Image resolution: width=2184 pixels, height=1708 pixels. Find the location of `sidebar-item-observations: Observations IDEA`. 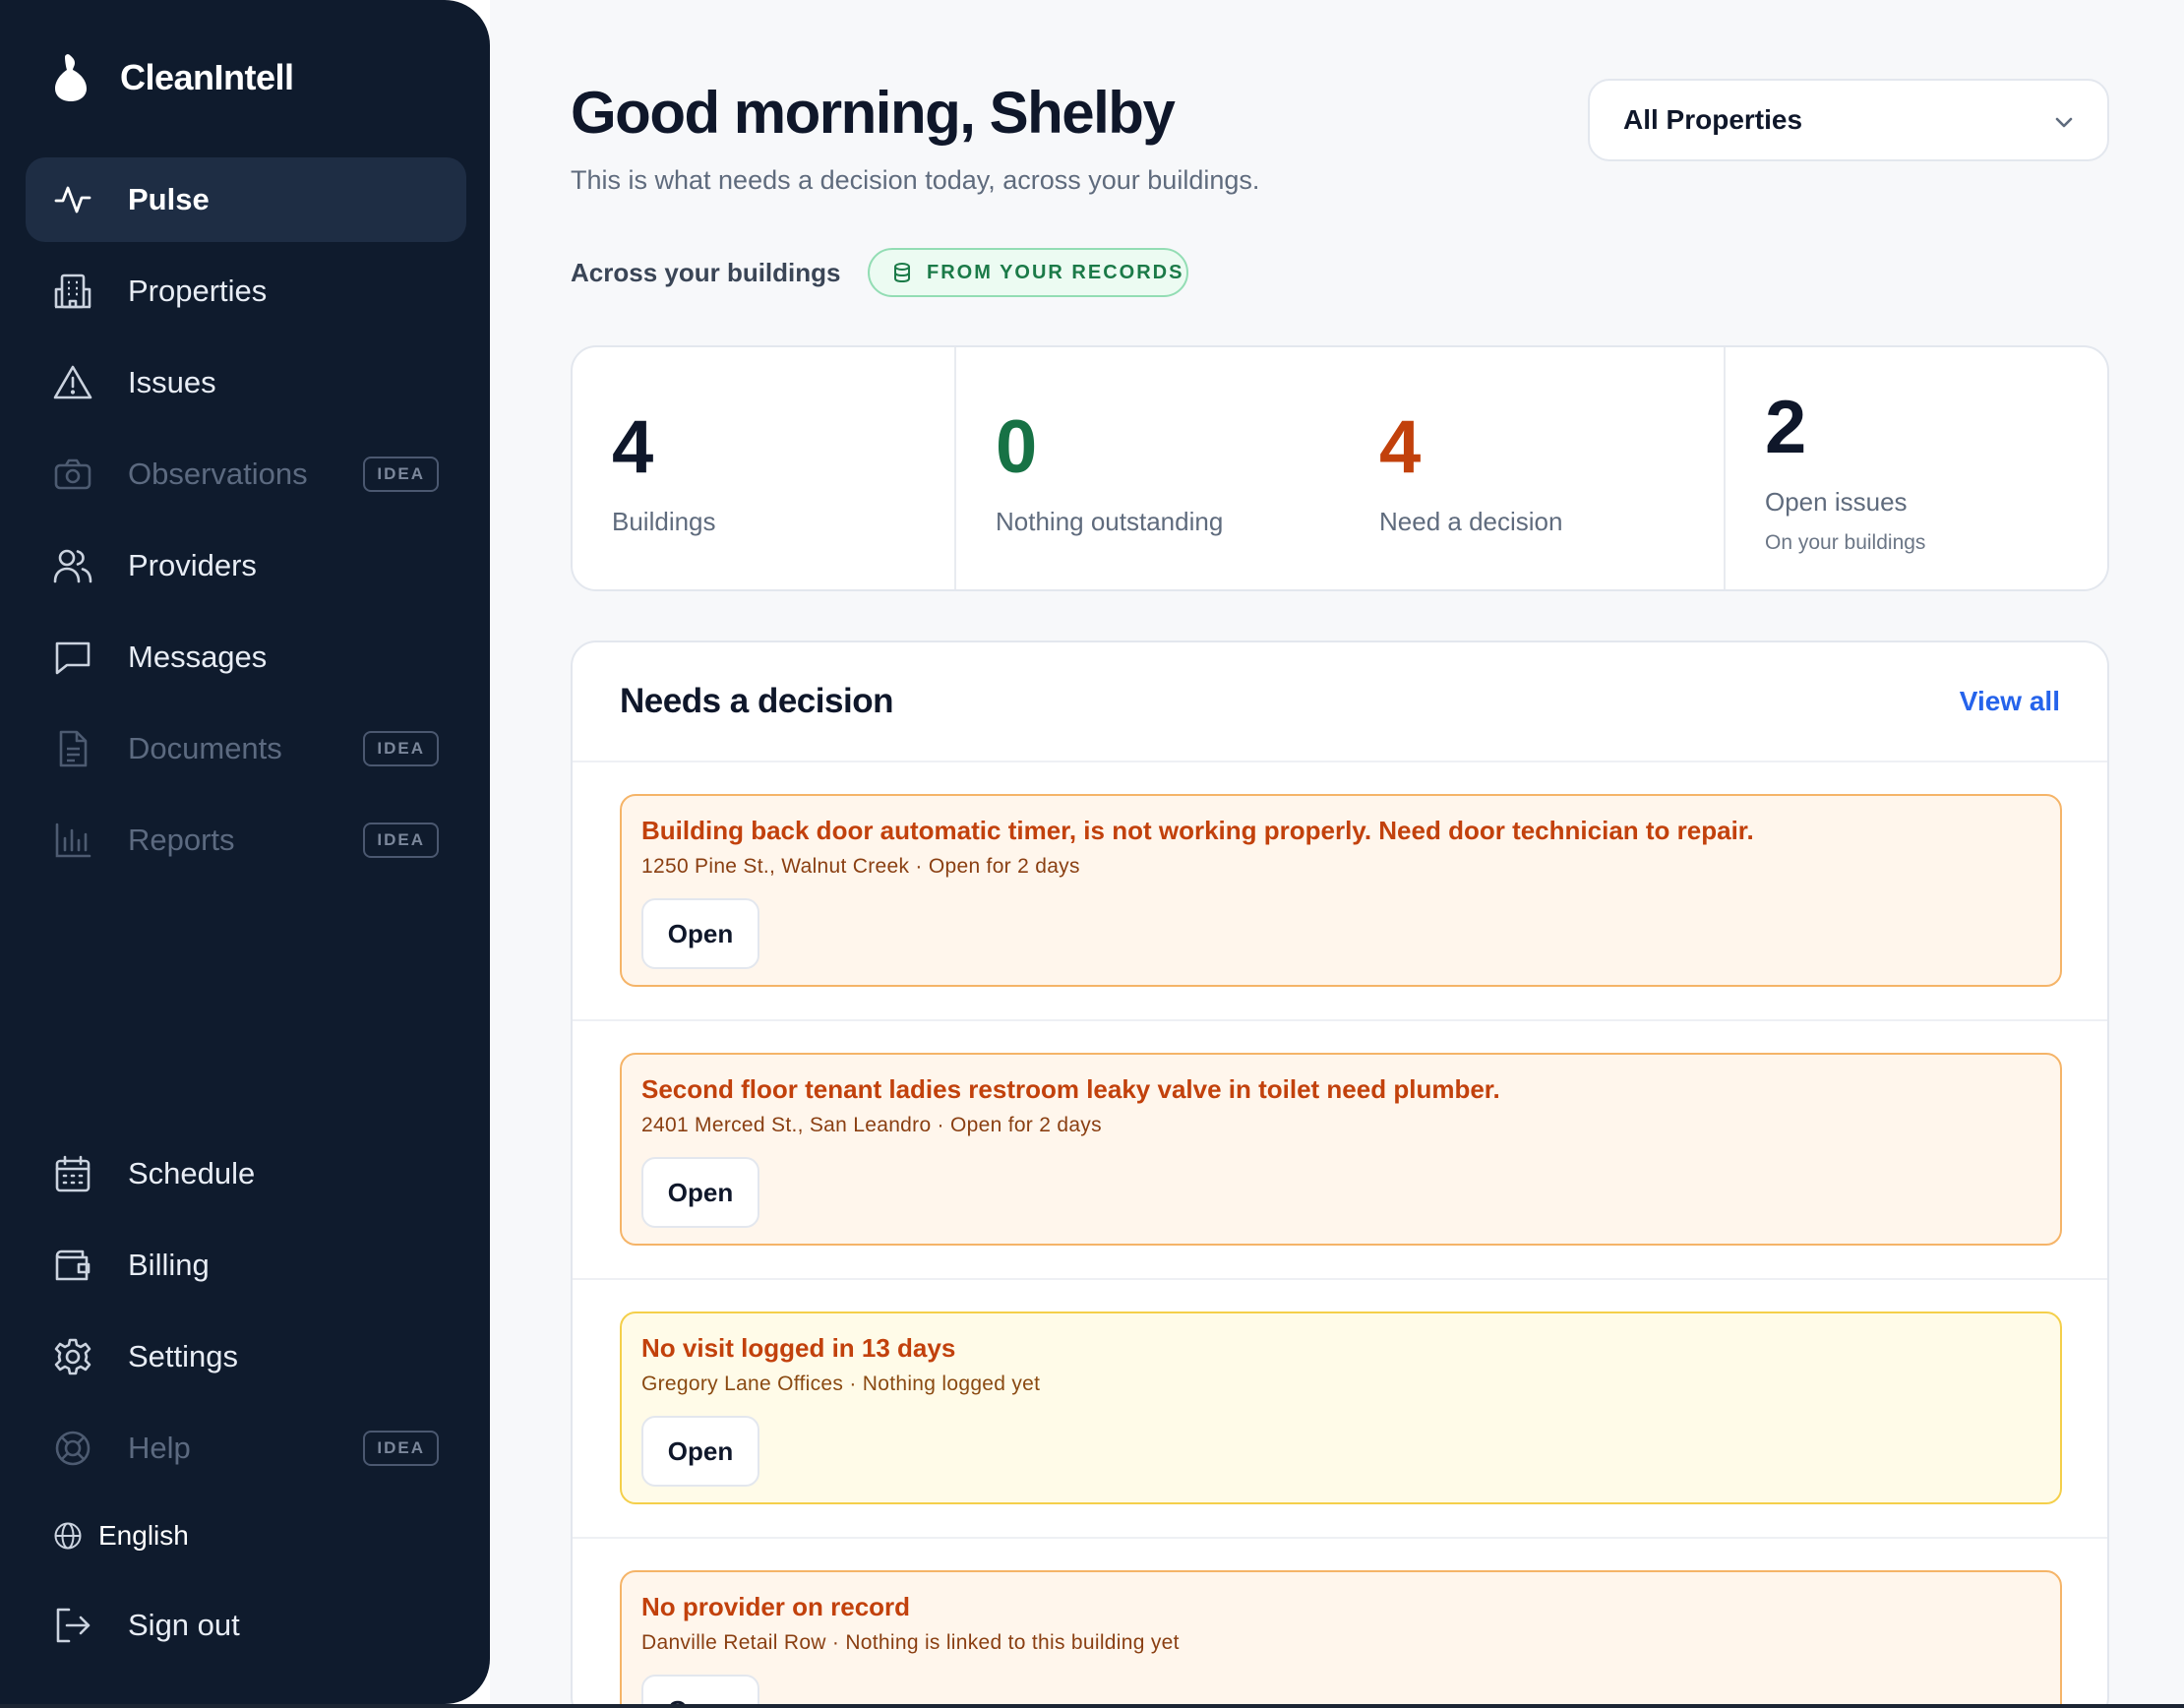

sidebar-item-observations: Observations IDEA is located at coordinates (246, 474).